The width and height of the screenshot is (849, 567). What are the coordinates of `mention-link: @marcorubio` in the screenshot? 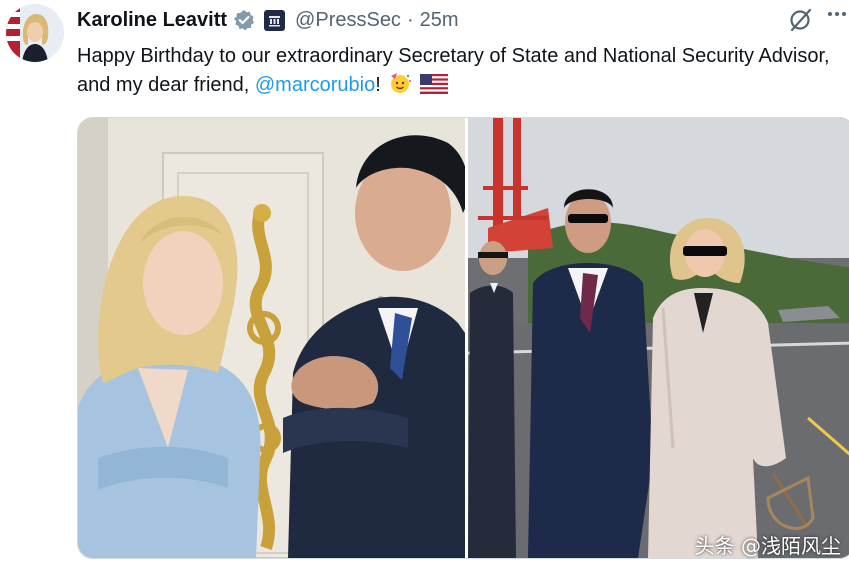 It's located at (315, 85).